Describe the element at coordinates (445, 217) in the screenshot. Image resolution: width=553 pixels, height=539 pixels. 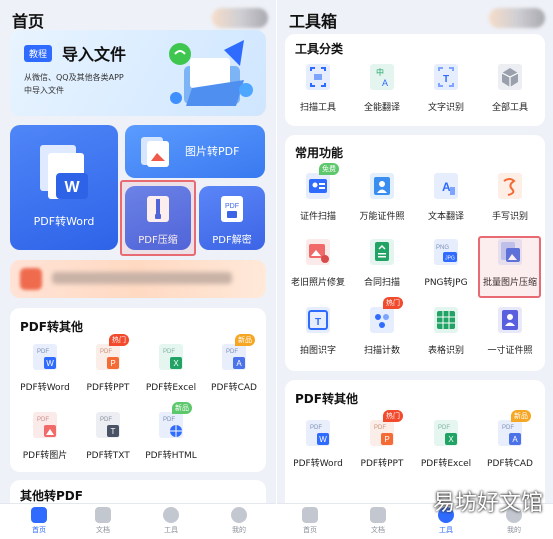
I see `item-label: 文本翻译` at that location.